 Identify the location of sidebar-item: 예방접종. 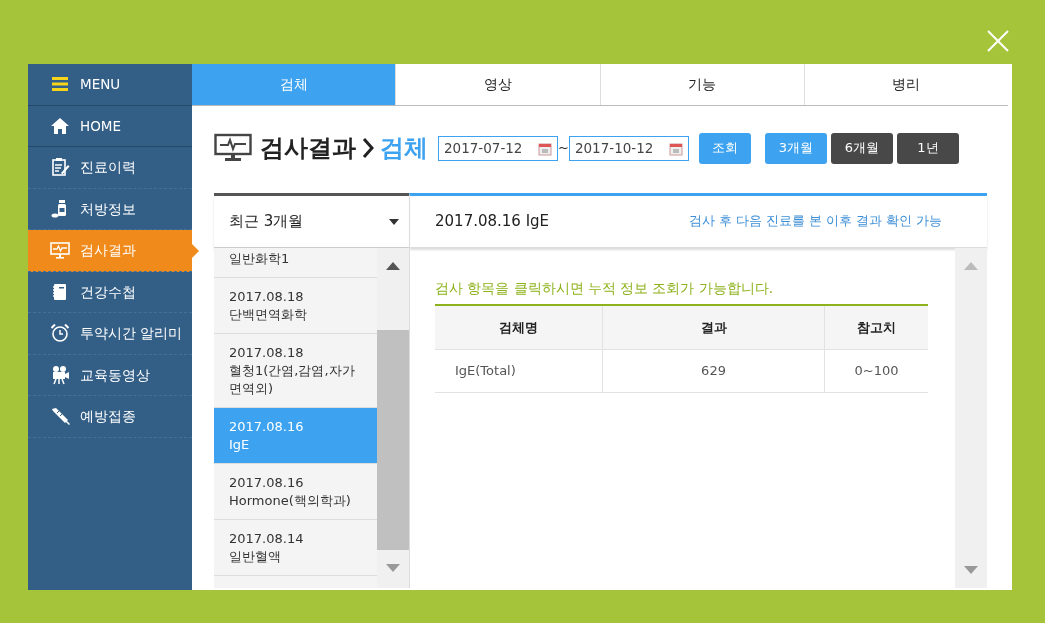
(110, 417).